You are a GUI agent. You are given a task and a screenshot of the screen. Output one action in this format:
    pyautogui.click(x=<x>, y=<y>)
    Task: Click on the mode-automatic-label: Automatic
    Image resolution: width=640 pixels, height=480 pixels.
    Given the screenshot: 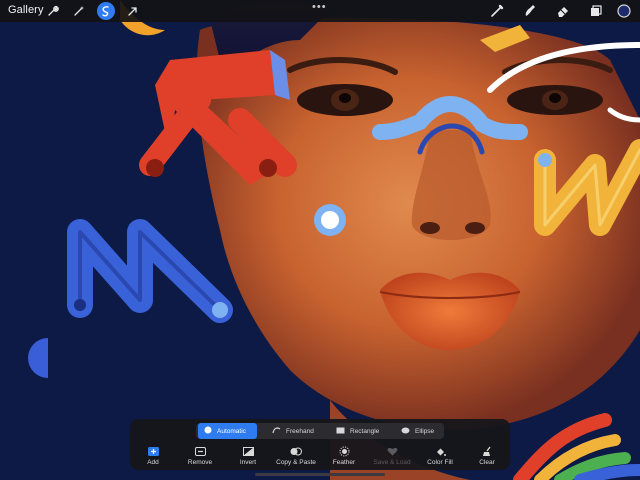 What is the action you would take?
    pyautogui.click(x=231, y=431)
    